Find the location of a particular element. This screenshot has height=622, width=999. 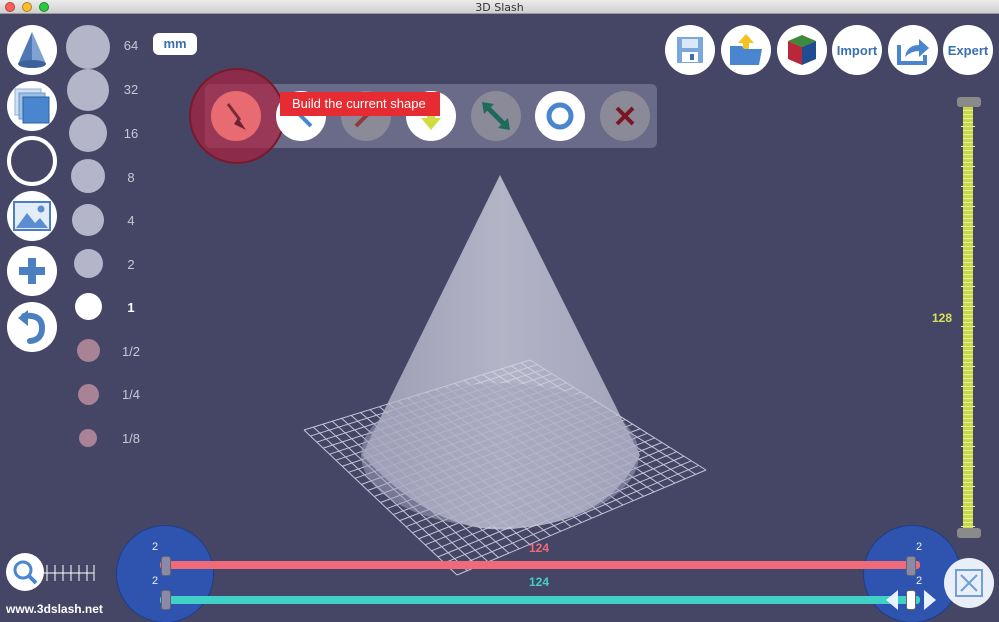

layers-button is located at coordinates (32, 106).